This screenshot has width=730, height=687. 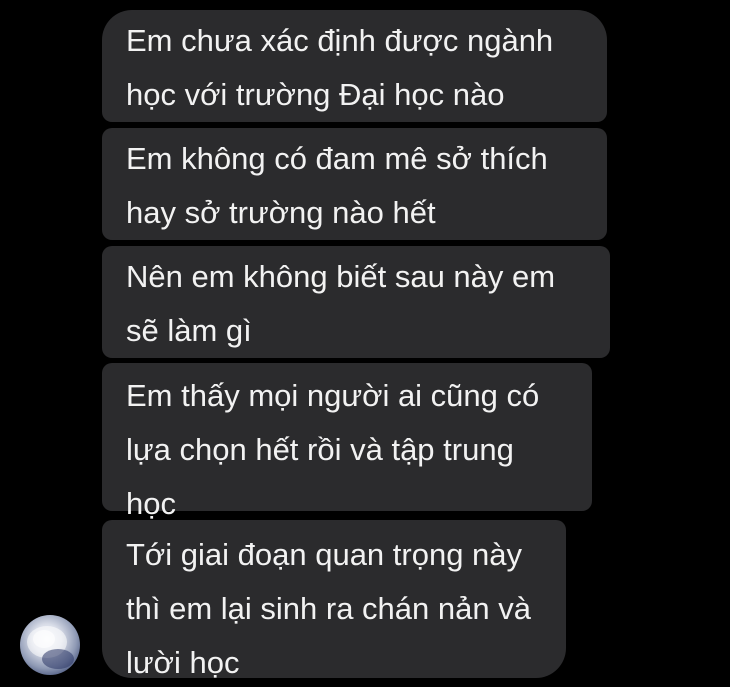 What do you see at coordinates (356, 302) in the screenshot?
I see `message-bubble: Nên em không biết sau này em sẽ làm gì` at bounding box center [356, 302].